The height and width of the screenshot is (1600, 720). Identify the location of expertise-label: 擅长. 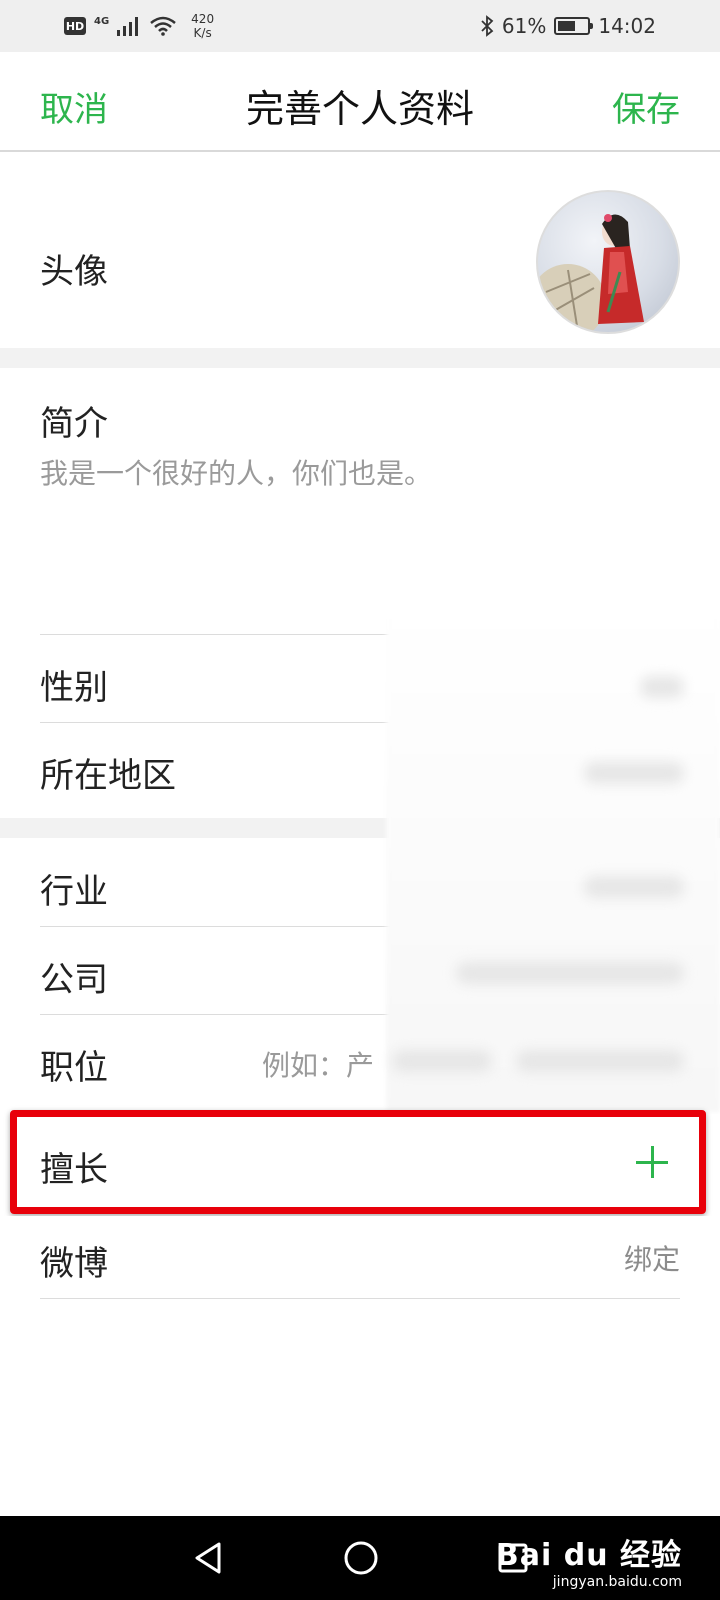
(74, 1170).